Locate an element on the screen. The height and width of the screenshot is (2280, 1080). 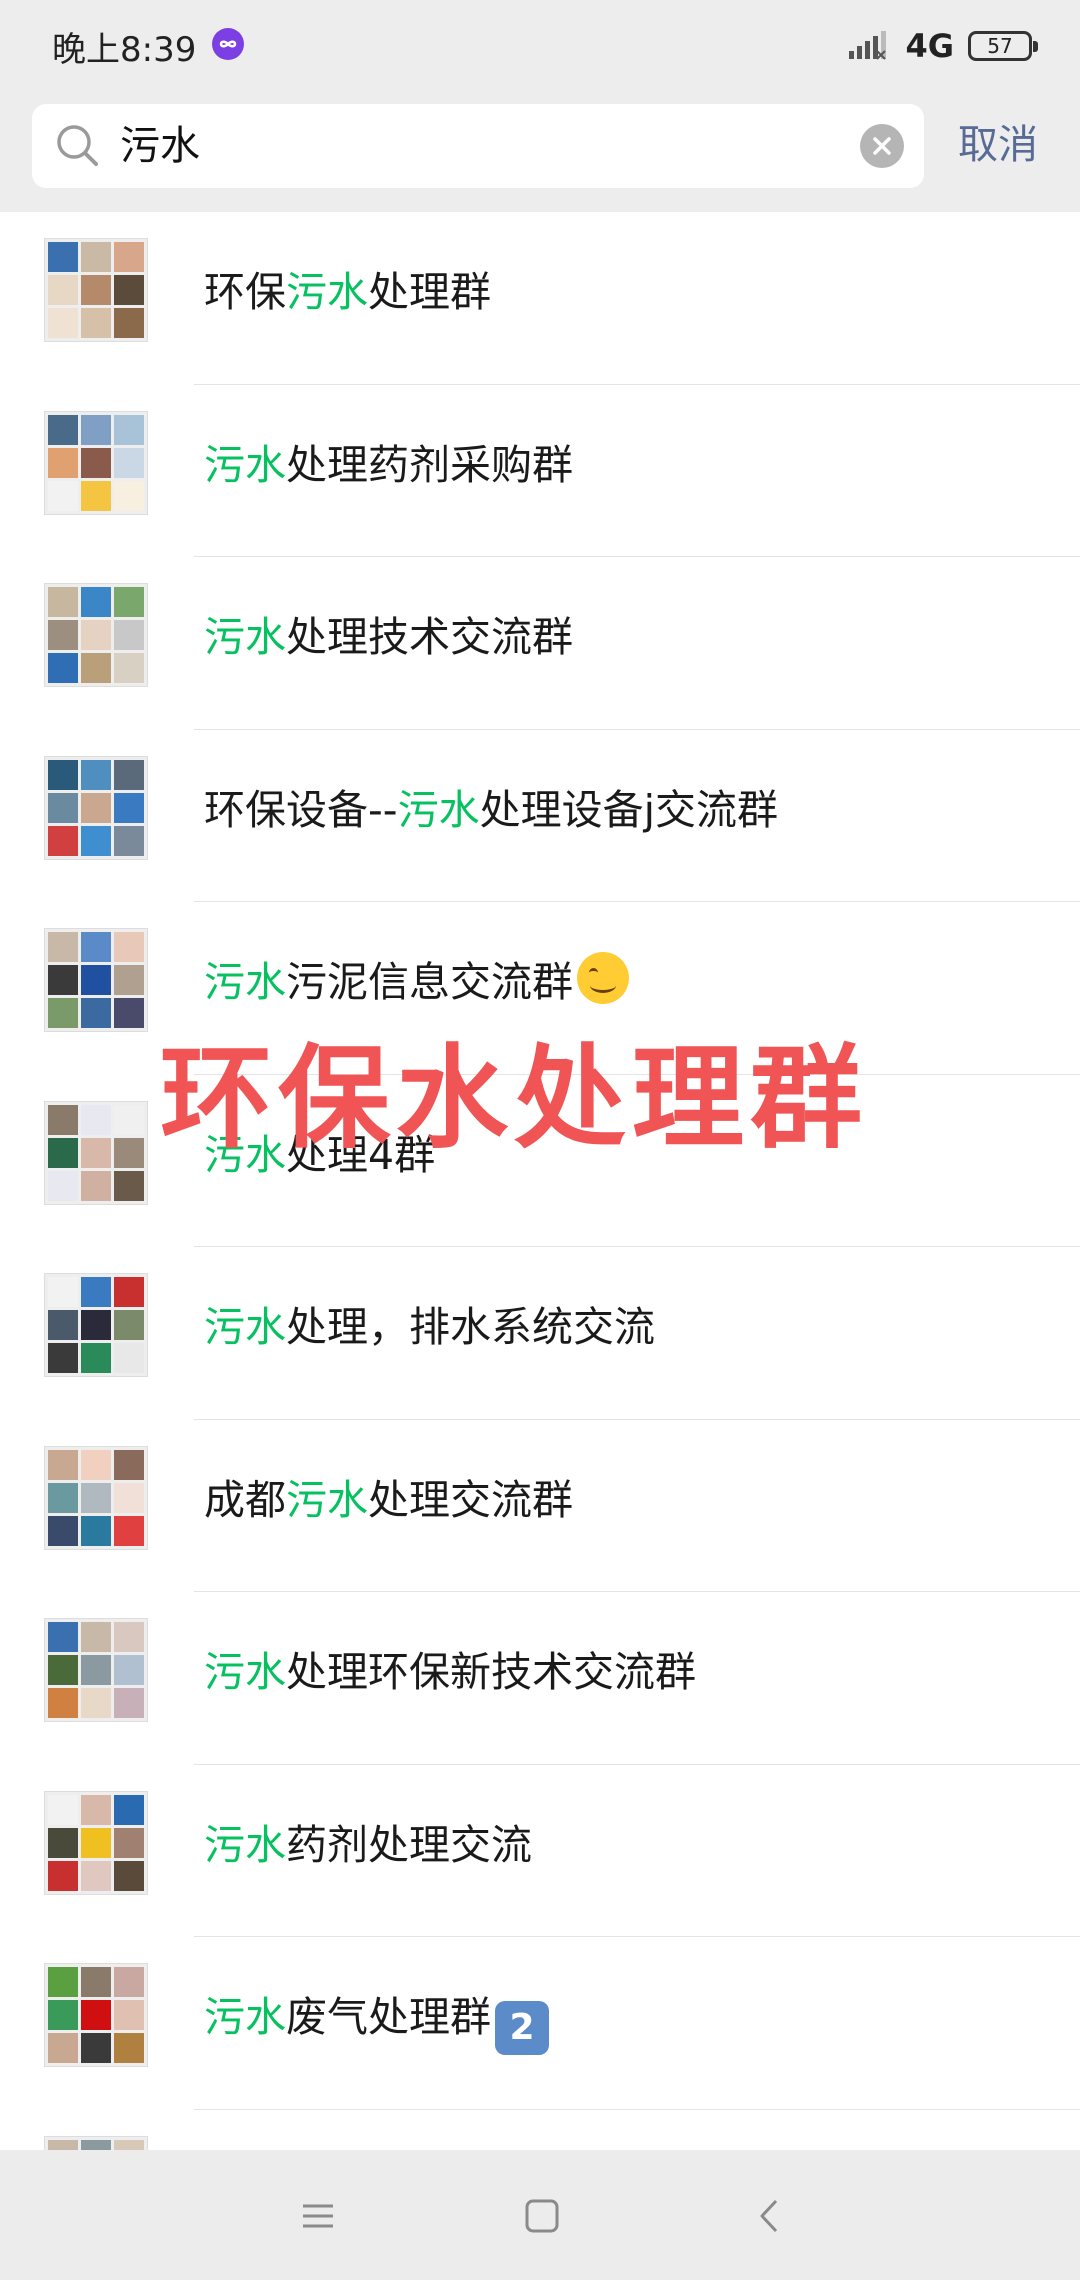
list-item: 污水处理，排水系统交流 is located at coordinates (540, 1333).